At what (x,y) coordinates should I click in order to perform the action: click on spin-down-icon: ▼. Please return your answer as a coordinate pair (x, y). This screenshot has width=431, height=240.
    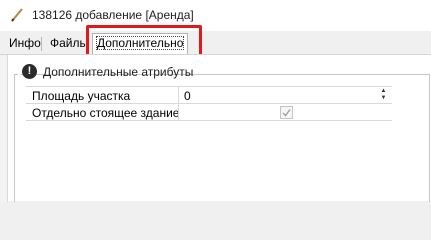
    Looking at the image, I should click on (383, 98).